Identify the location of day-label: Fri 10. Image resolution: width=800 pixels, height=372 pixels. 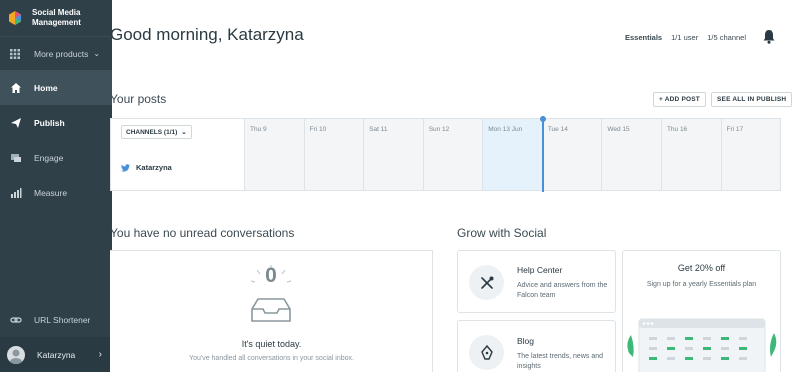
(318, 129).